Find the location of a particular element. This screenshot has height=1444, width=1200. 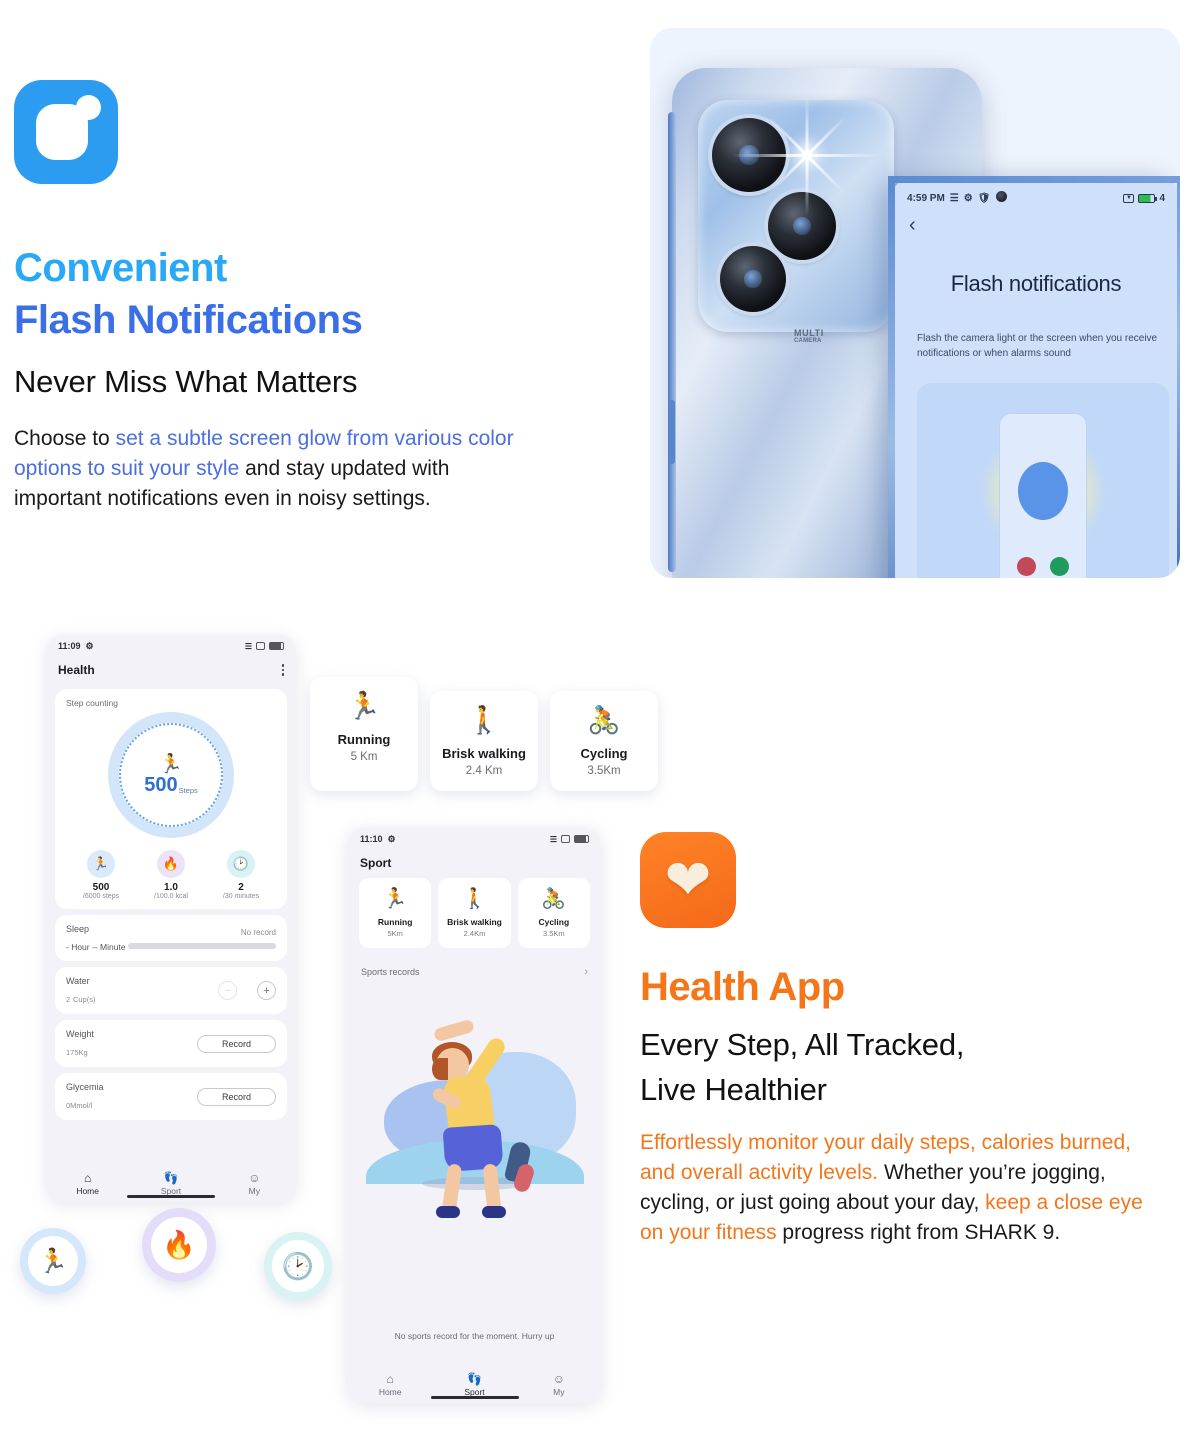

sport-phone-status-bar: 11:10 ⚙ ☰ is located at coordinates (474, 839).